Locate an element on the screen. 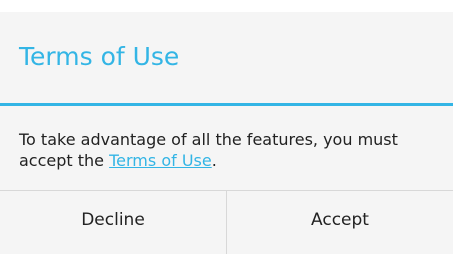 This screenshot has height=254, width=453. message-period: . is located at coordinates (214, 160).